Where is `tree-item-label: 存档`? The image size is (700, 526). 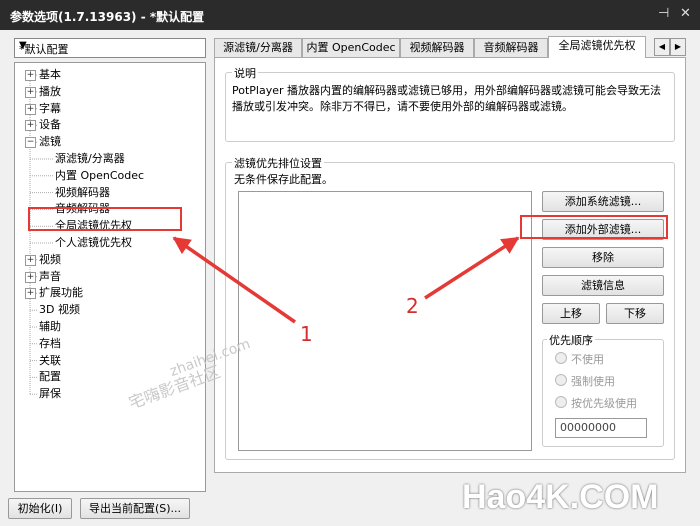
tree-item-label: 存档 is located at coordinates (50, 343).